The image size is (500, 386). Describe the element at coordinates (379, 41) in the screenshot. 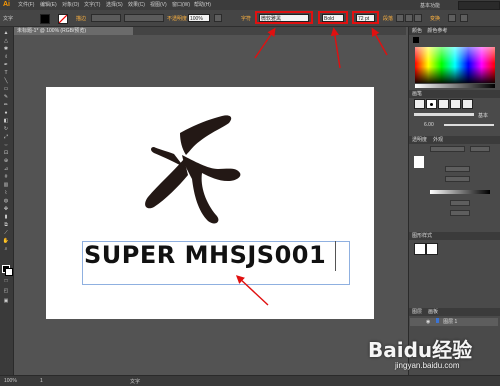

I see `arrow-to-font-size` at that location.